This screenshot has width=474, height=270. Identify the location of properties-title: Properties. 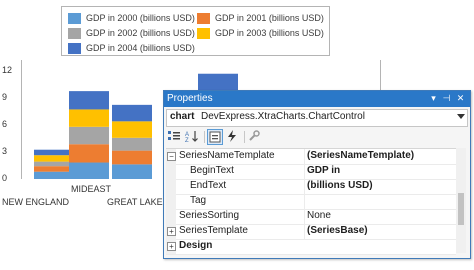
(190, 98).